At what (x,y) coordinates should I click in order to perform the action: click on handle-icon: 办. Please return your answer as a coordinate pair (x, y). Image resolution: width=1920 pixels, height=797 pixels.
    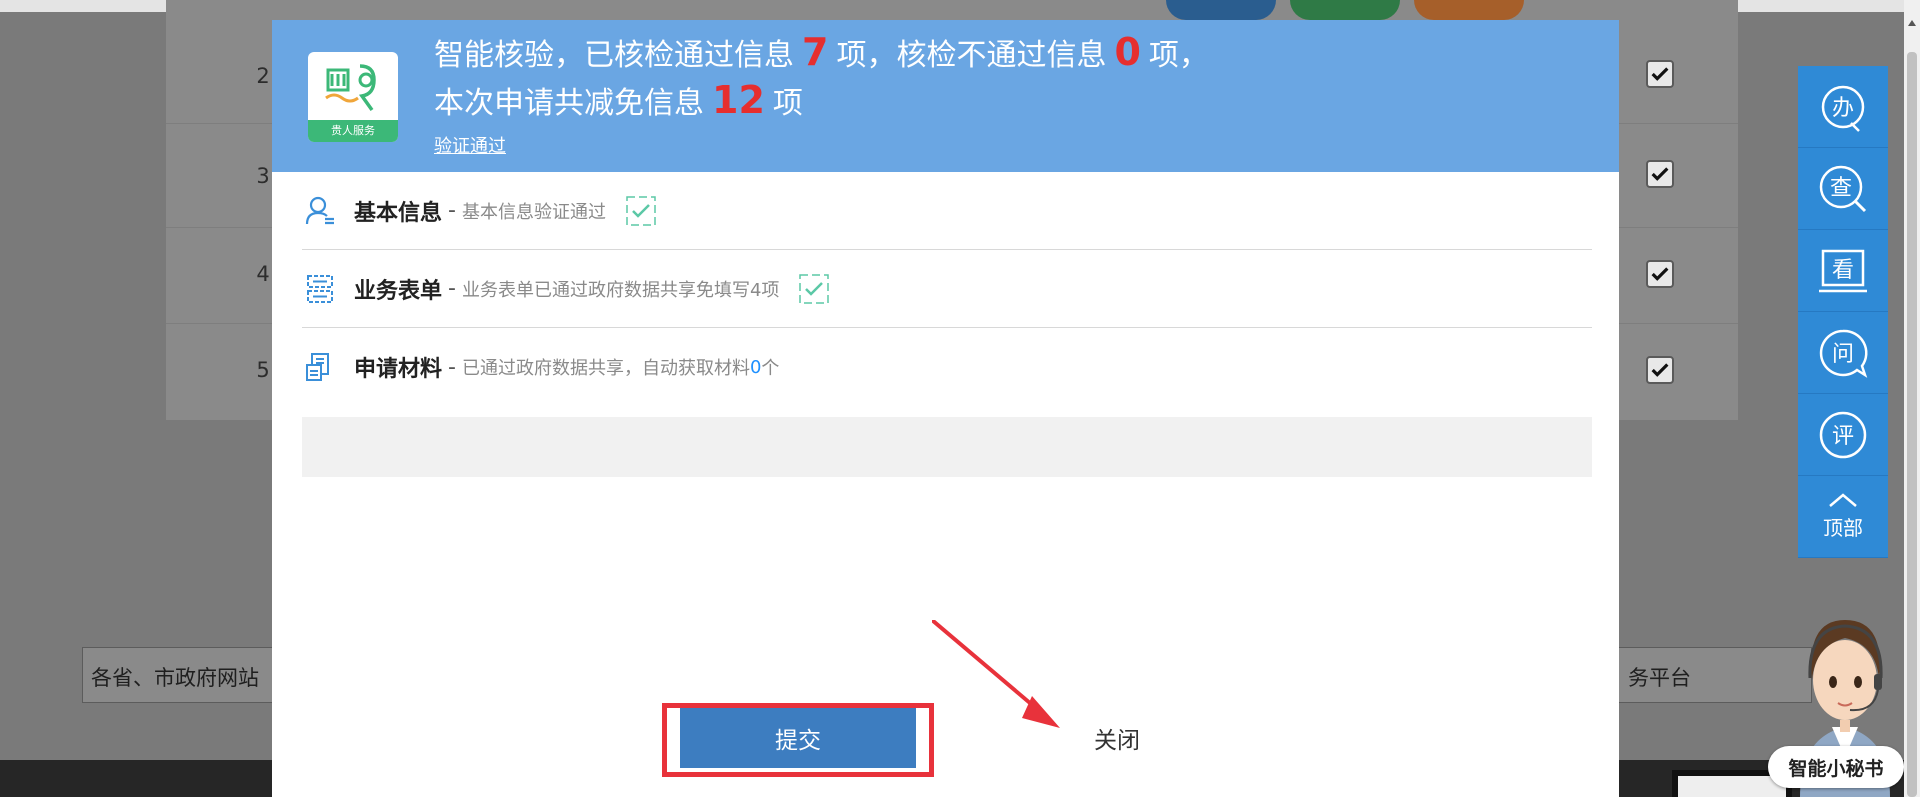
    Looking at the image, I should click on (1843, 108).